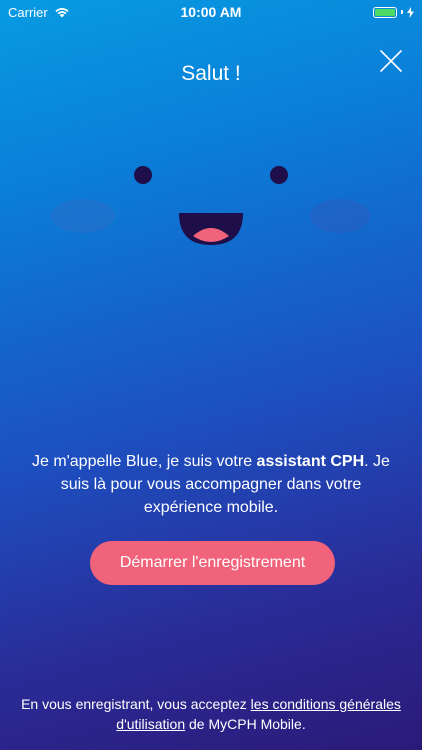  What do you see at coordinates (211, 73) in the screenshot?
I see `page-title: Salut !` at bounding box center [211, 73].